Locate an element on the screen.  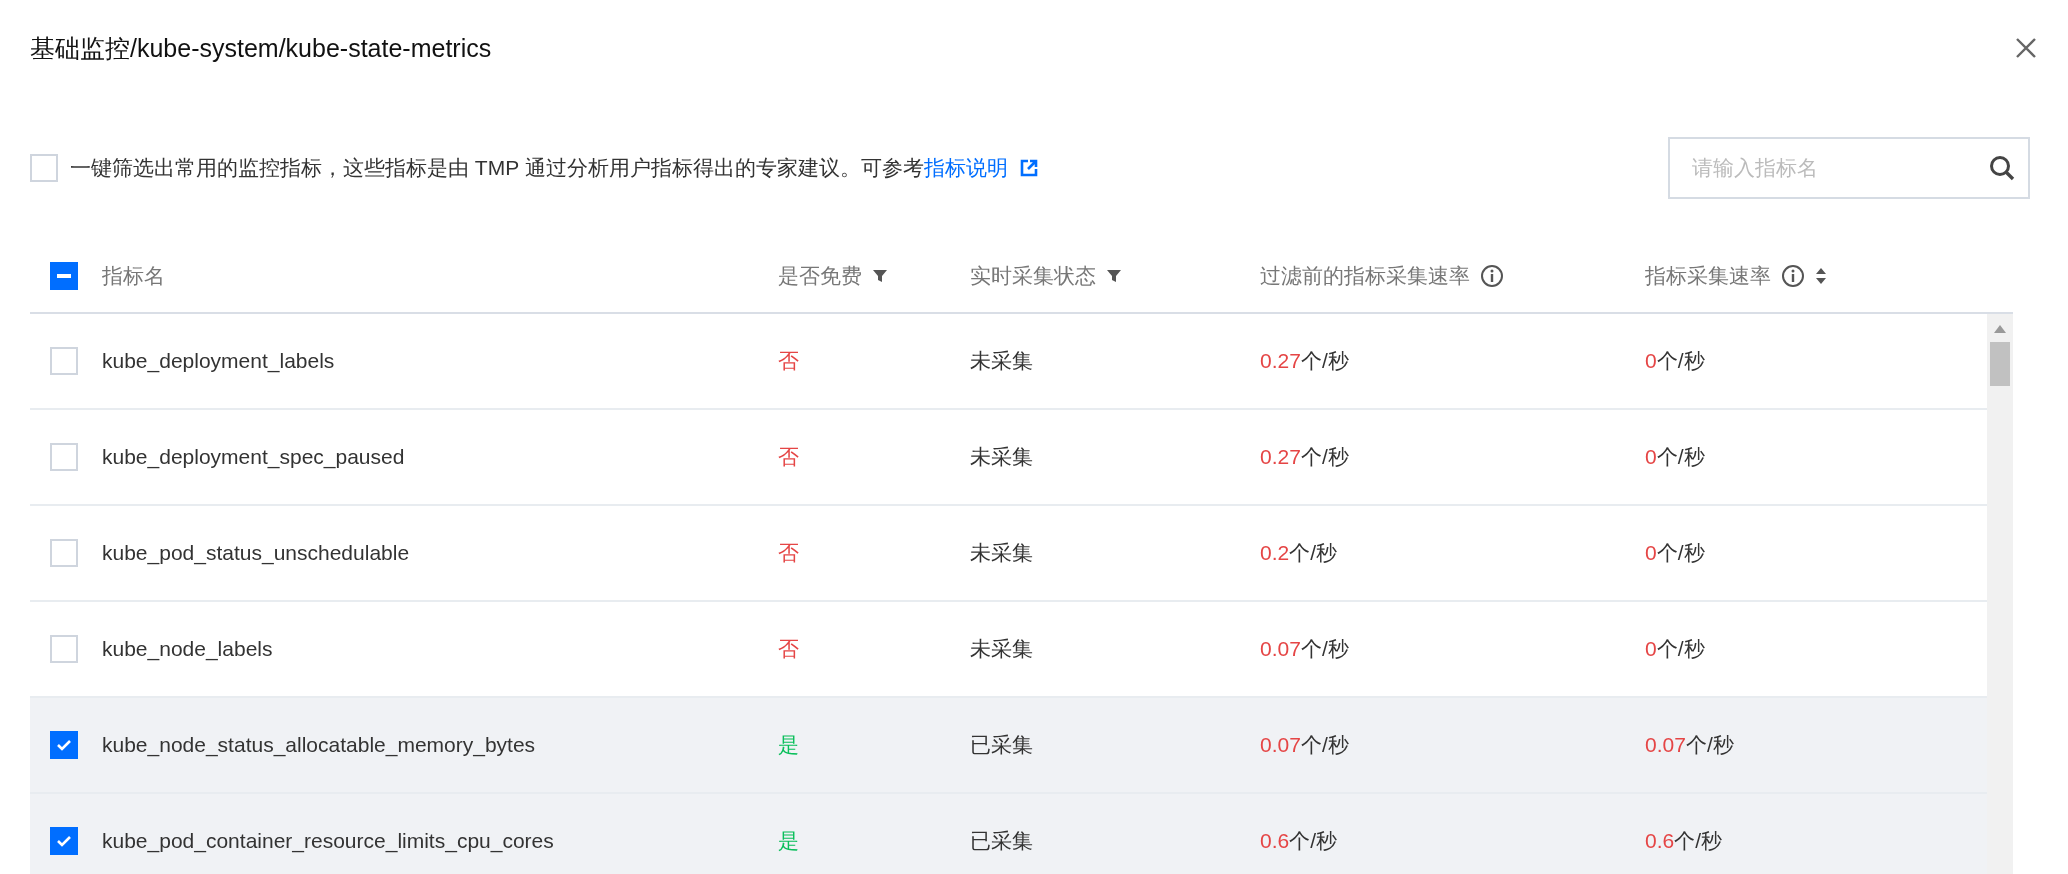
search-icon is located at coordinates (2002, 168).